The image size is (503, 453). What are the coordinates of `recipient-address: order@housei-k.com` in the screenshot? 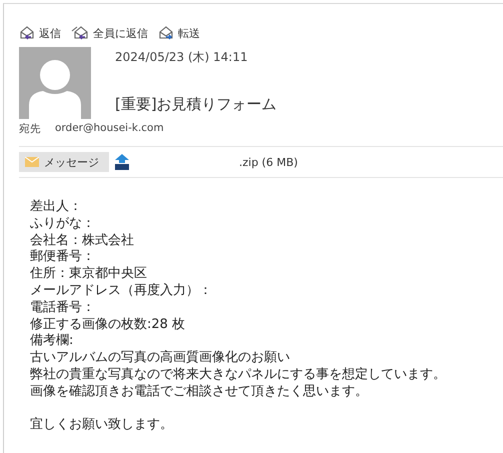 It's located at (109, 129).